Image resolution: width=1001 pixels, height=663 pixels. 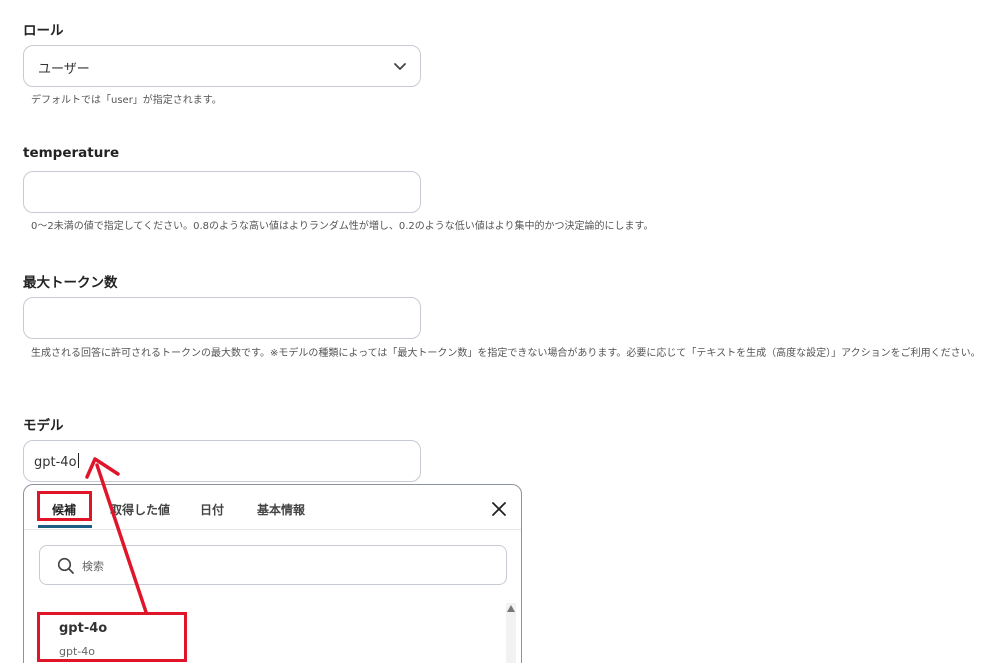 What do you see at coordinates (43, 31) in the screenshot?
I see `role-label: ロール` at bounding box center [43, 31].